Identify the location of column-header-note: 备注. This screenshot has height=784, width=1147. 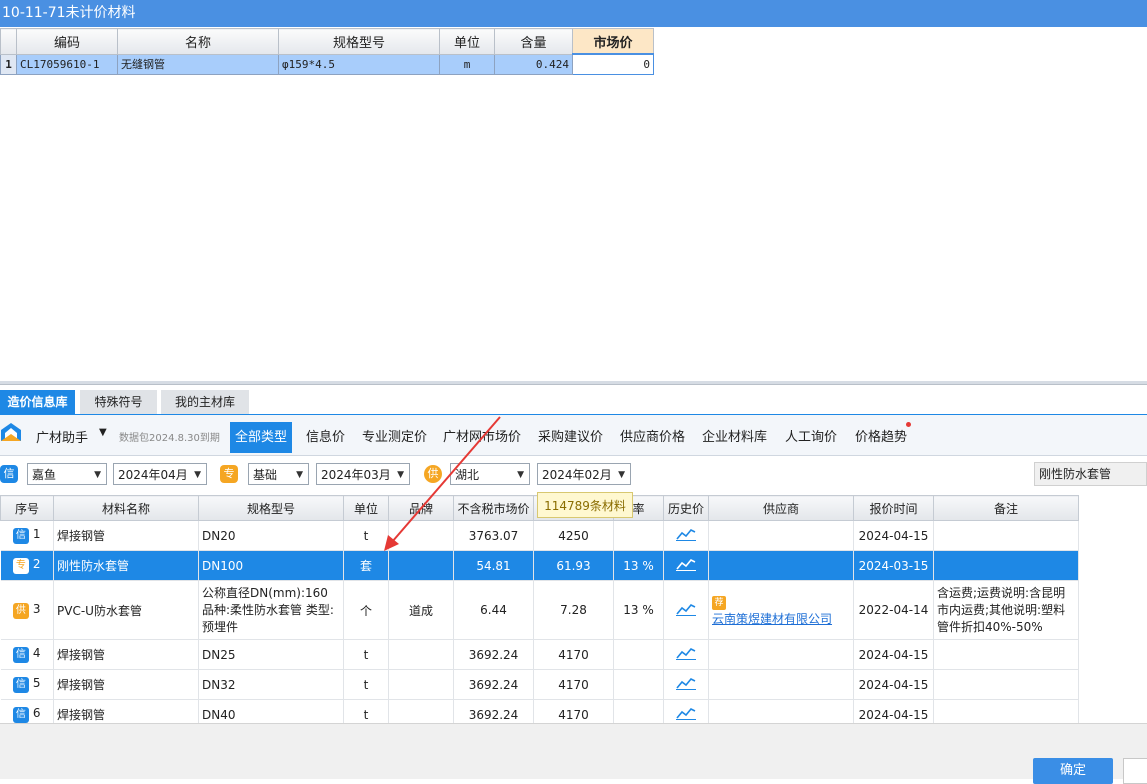
(1006, 508).